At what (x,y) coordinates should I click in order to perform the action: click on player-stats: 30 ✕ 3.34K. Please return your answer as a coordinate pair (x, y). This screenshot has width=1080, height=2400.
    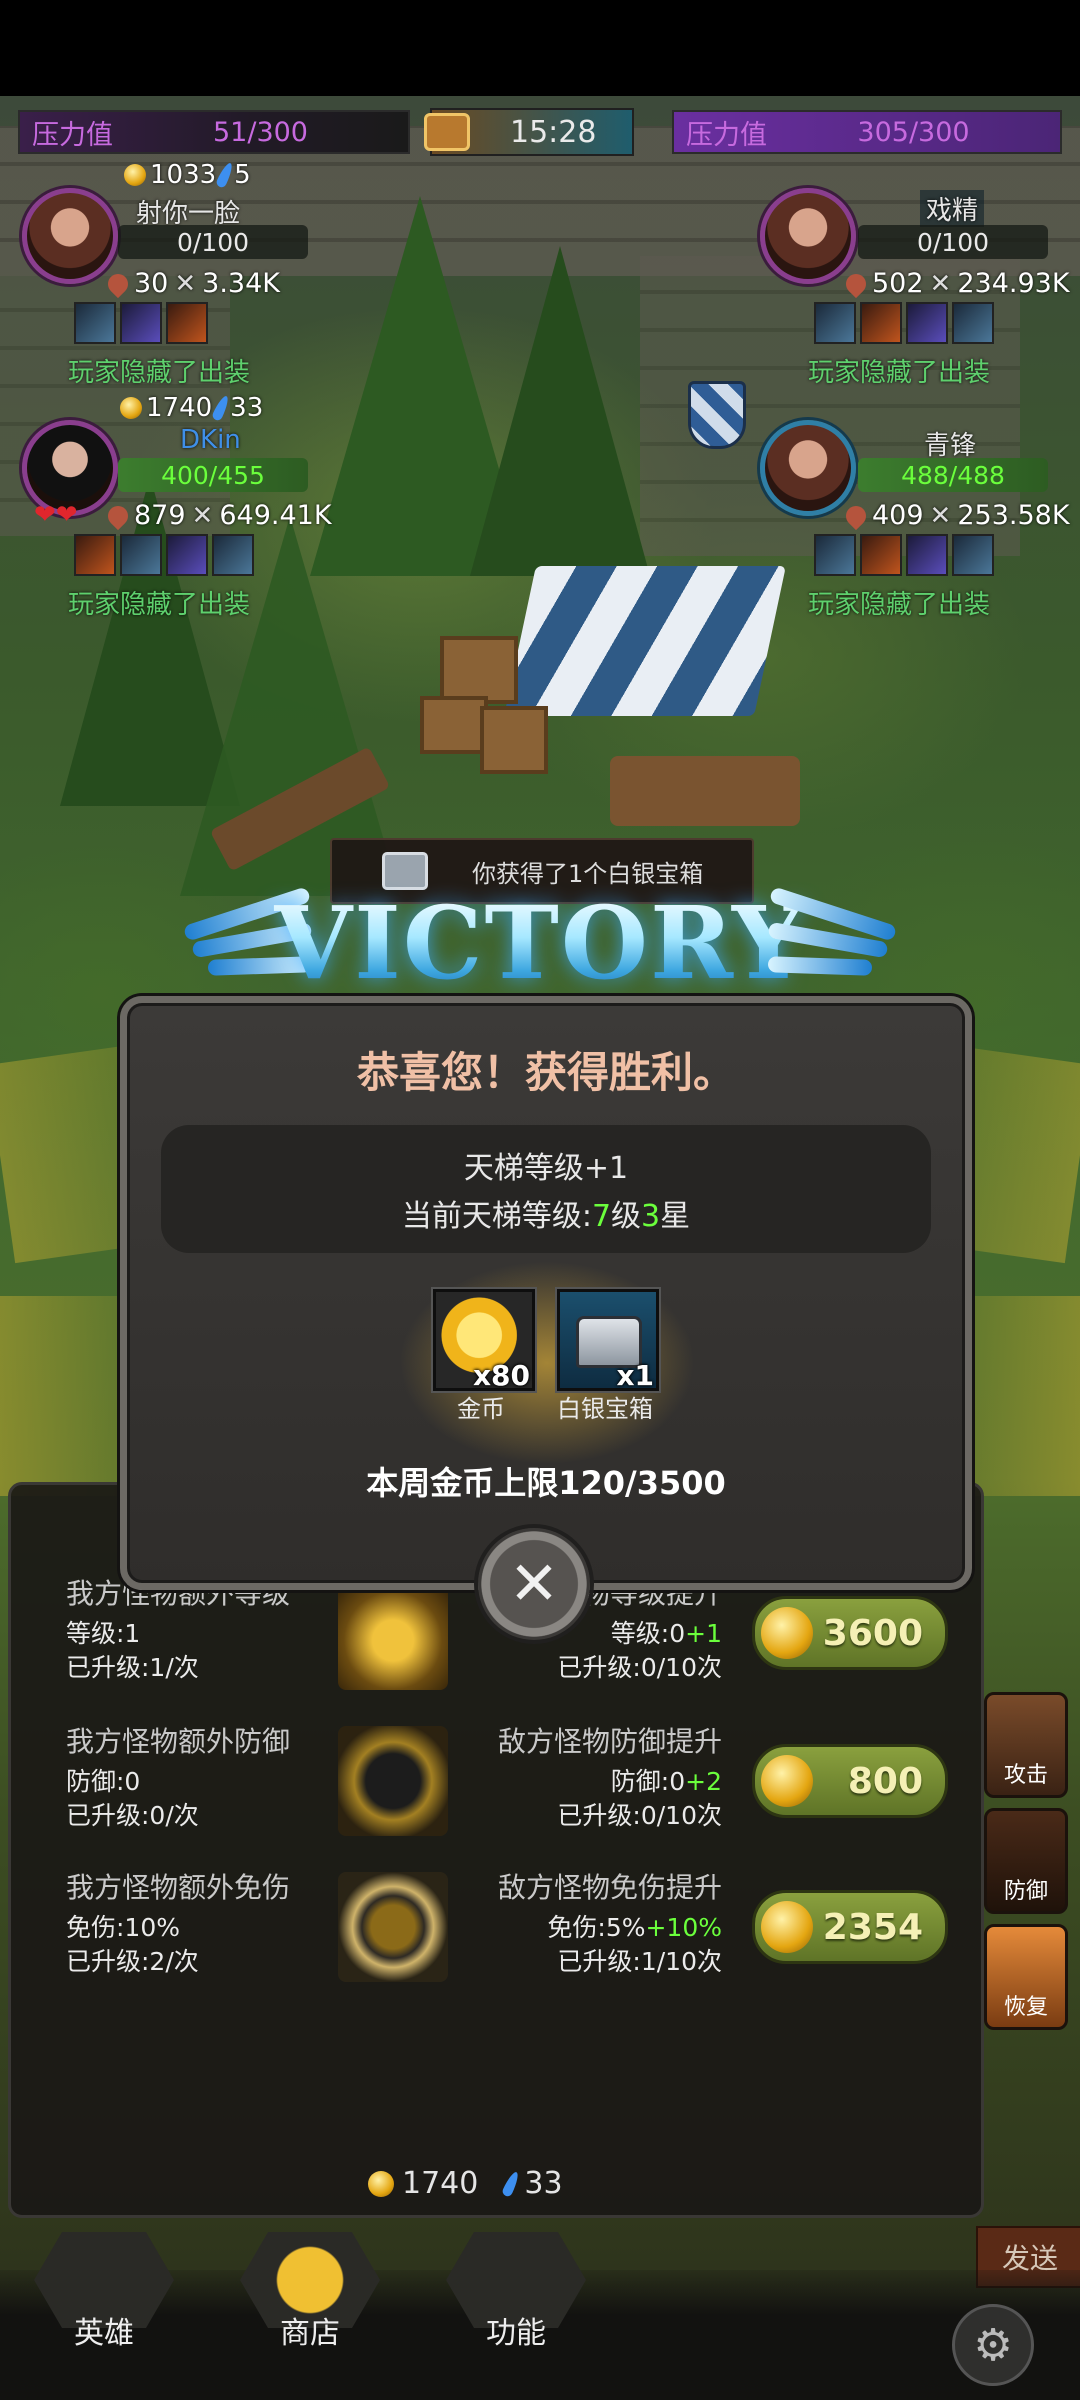
    Looking at the image, I should click on (191, 283).